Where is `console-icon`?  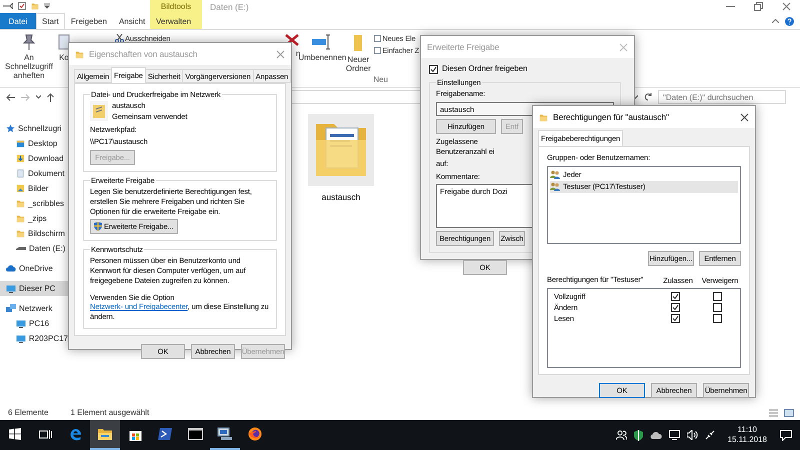 console-icon is located at coordinates (195, 434).